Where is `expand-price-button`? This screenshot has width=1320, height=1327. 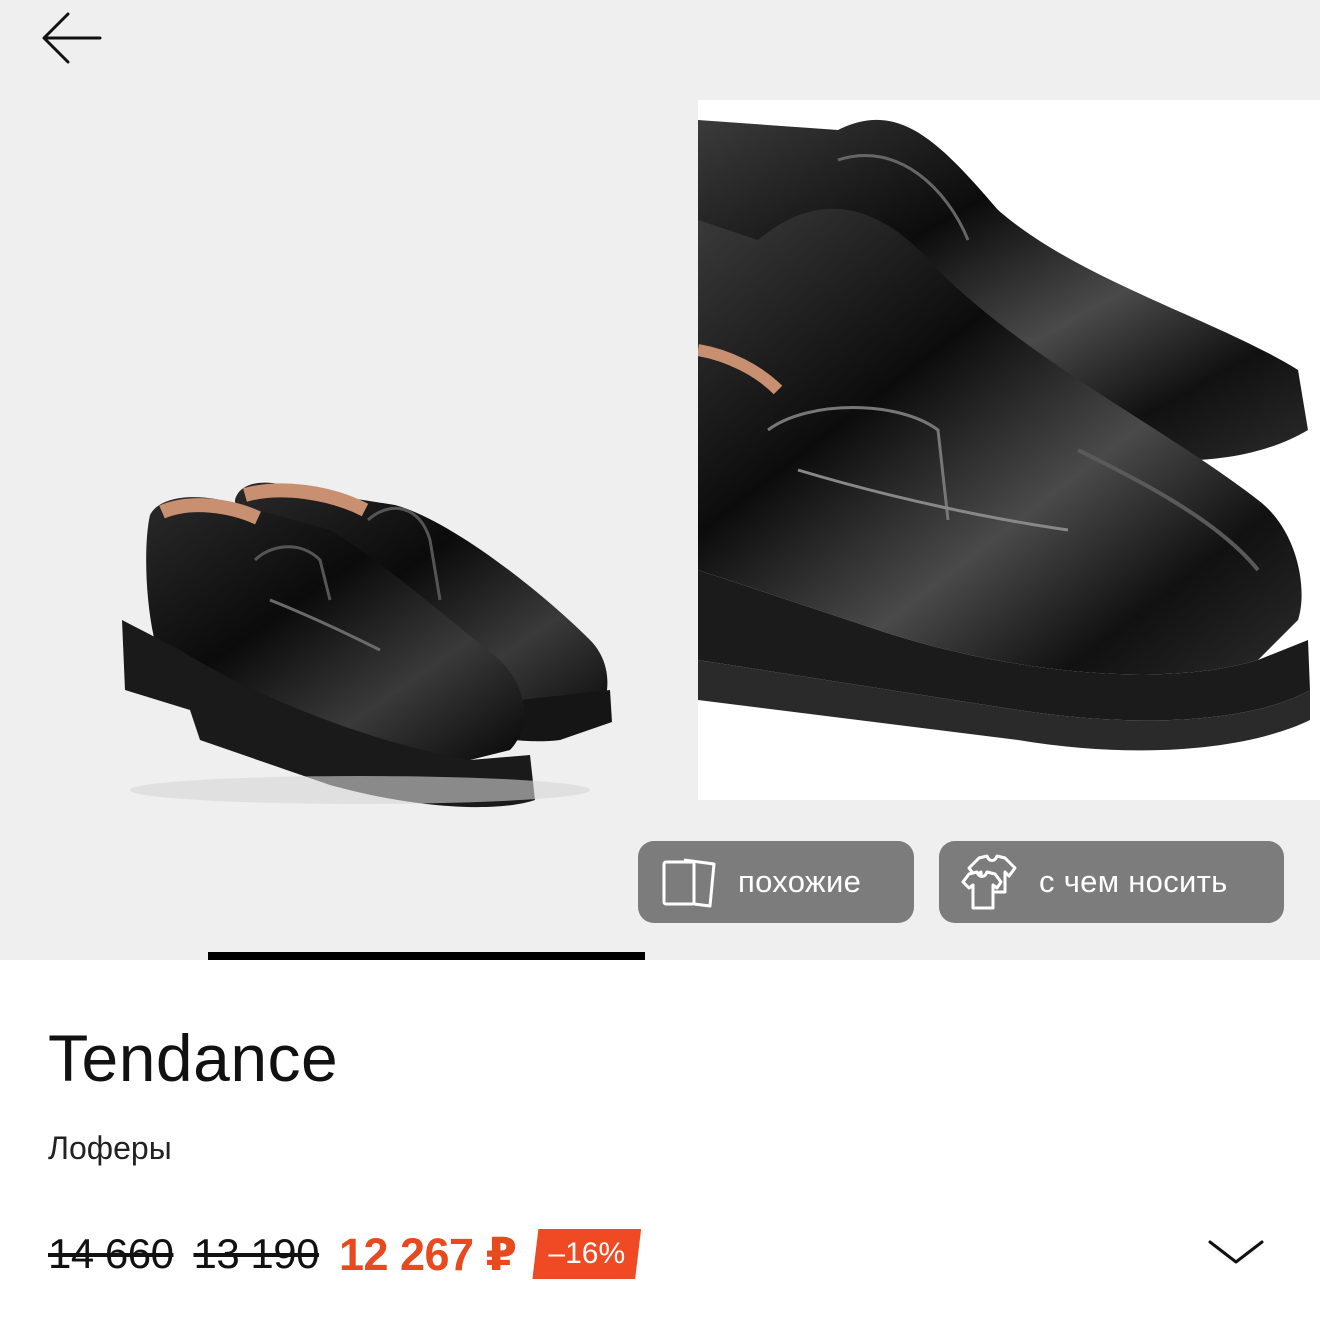 expand-price-button is located at coordinates (1236, 1252).